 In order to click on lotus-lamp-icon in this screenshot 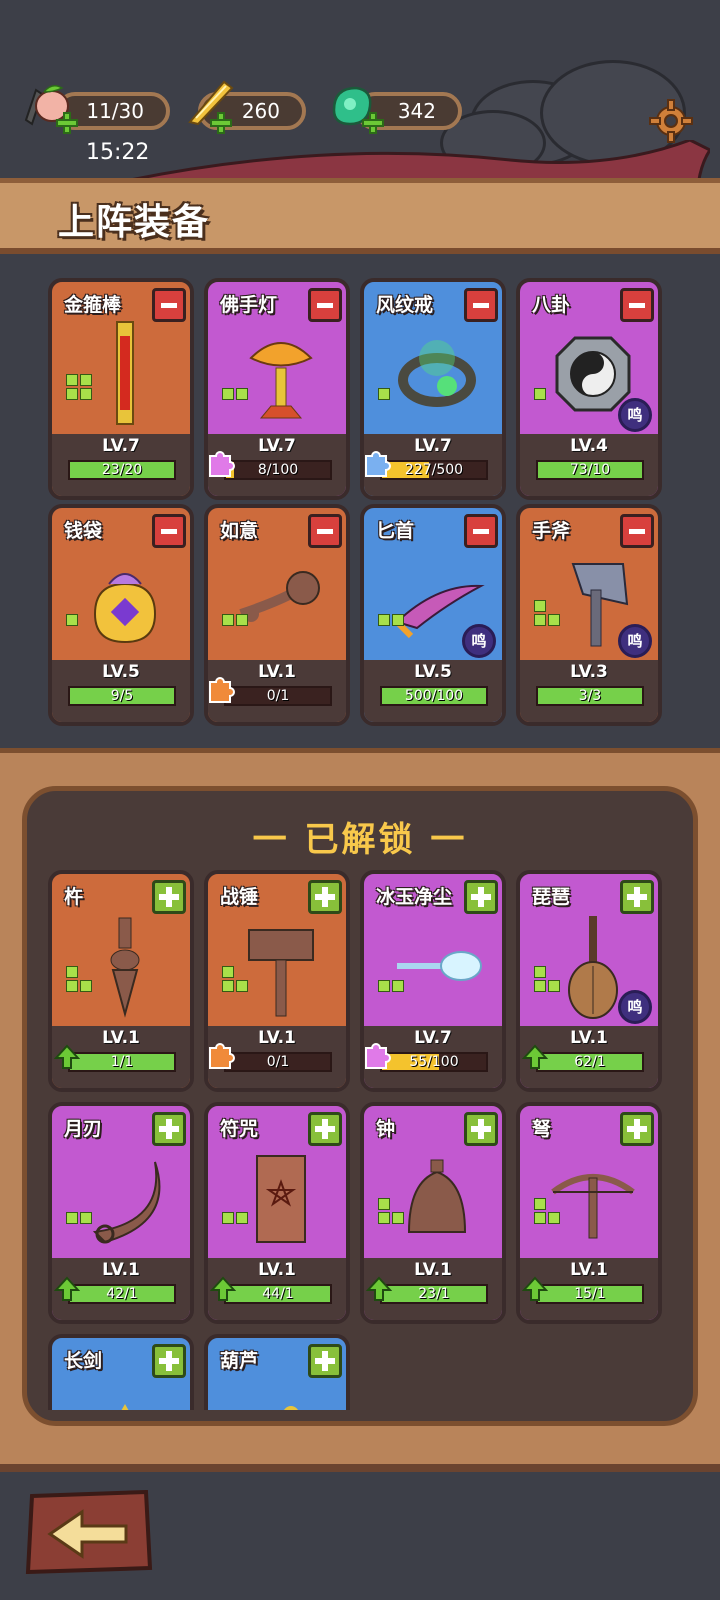, I will do `click(281, 380)`.